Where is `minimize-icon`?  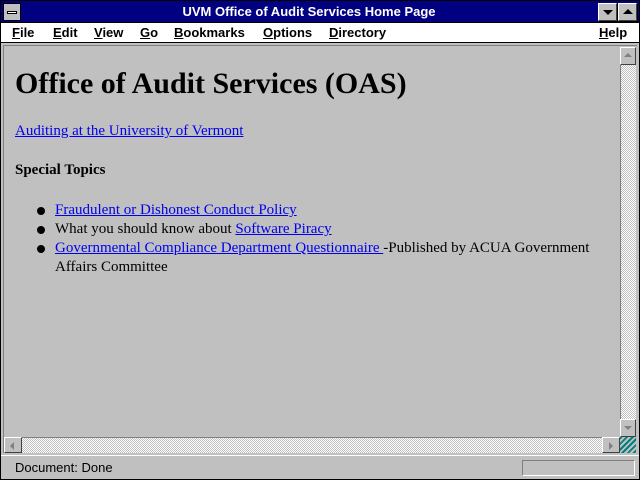 minimize-icon is located at coordinates (608, 12).